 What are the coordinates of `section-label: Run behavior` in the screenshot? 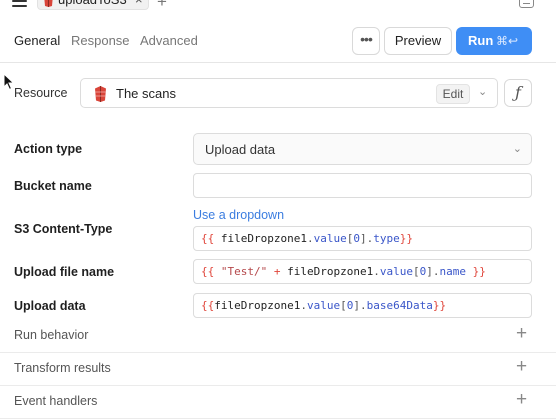 It's located at (51, 335).